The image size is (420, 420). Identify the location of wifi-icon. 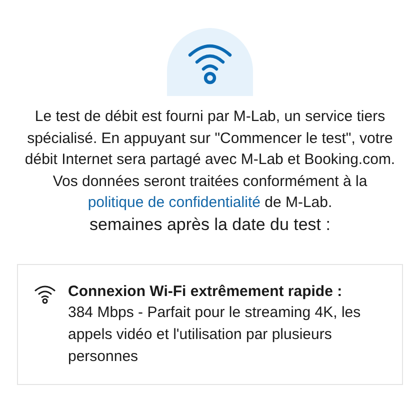
(45, 294).